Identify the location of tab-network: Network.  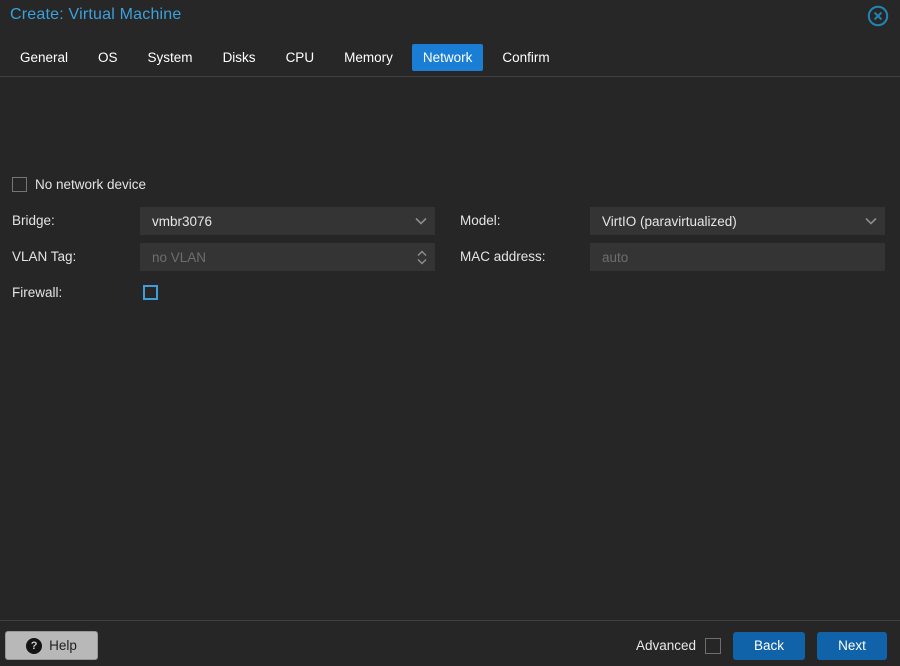
(447, 57).